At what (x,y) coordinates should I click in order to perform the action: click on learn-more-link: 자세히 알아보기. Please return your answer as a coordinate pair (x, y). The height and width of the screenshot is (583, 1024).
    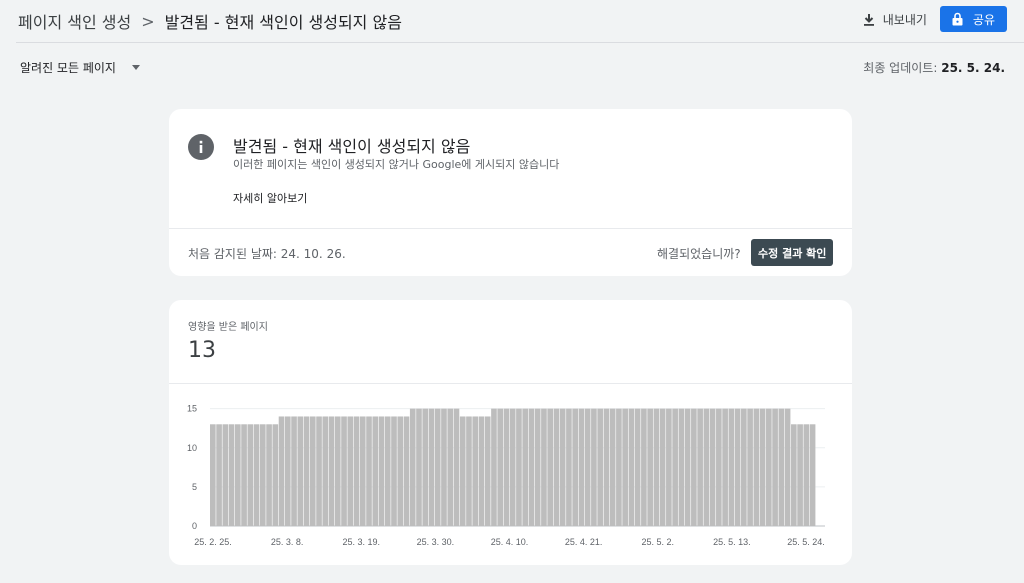
    Looking at the image, I should click on (270, 198).